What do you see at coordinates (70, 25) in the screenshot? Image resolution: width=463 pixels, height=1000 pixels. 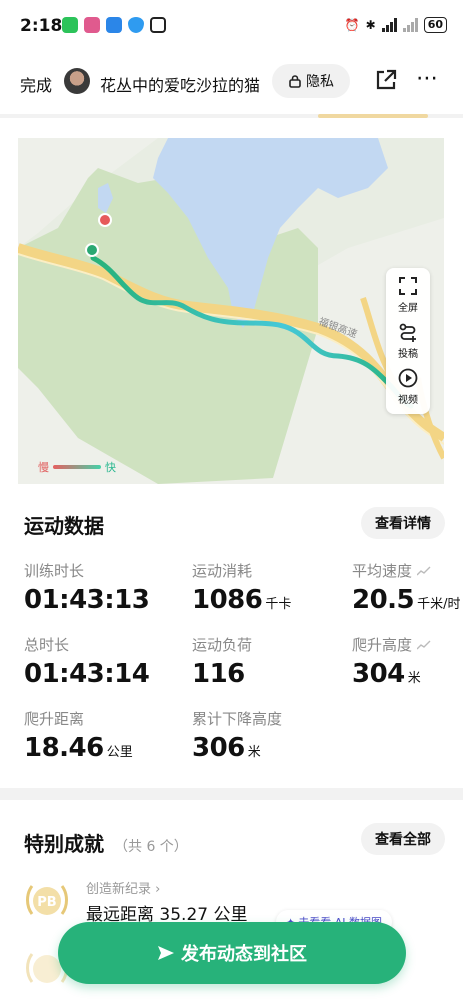 I see `wechat-icon` at bounding box center [70, 25].